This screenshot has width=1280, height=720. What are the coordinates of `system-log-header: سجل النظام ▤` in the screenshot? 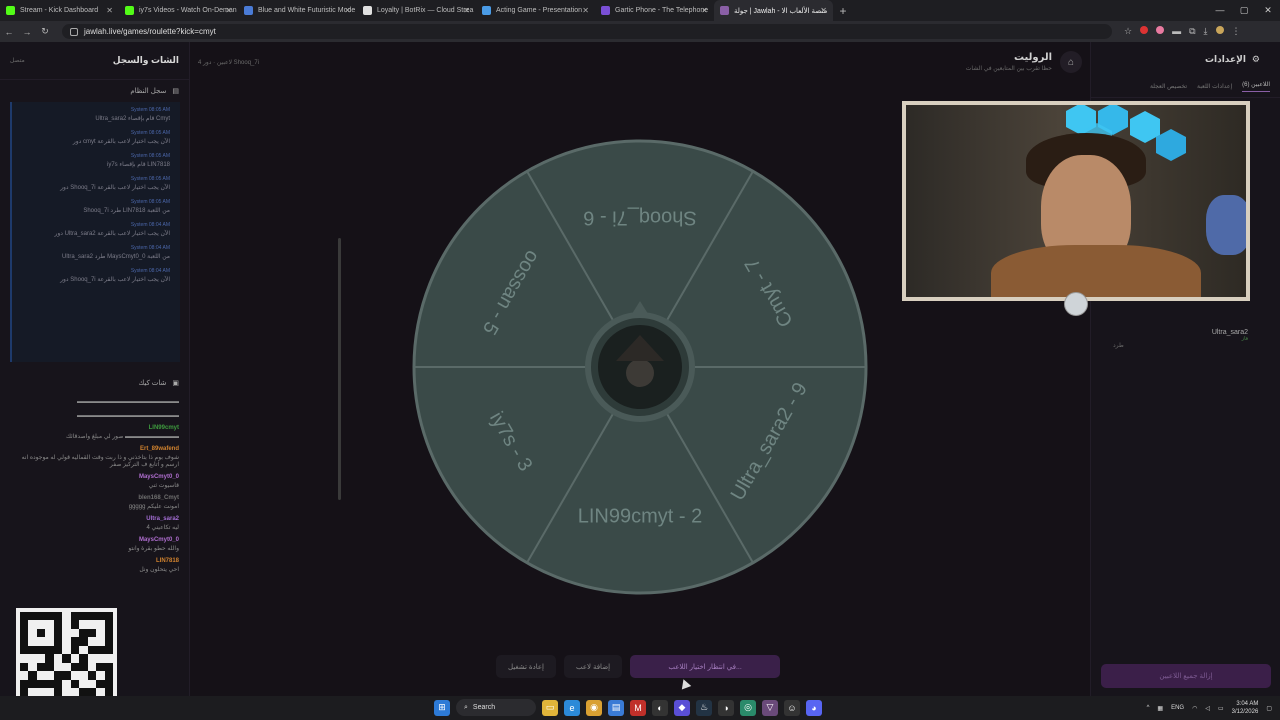 It's located at (94, 91).